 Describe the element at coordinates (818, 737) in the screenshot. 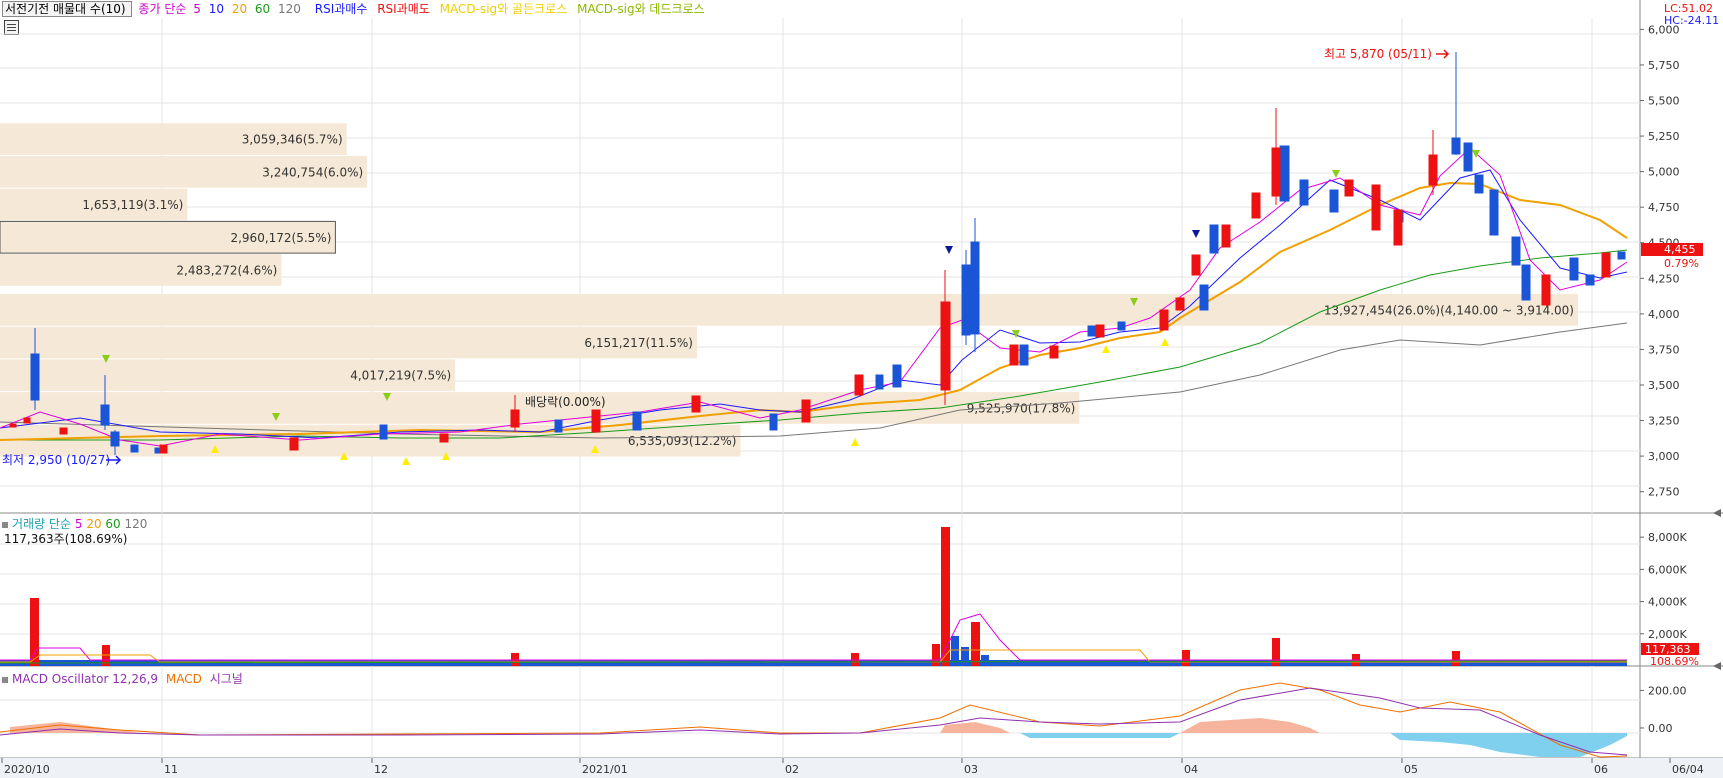

I see `macd-oscillator-bars` at that location.